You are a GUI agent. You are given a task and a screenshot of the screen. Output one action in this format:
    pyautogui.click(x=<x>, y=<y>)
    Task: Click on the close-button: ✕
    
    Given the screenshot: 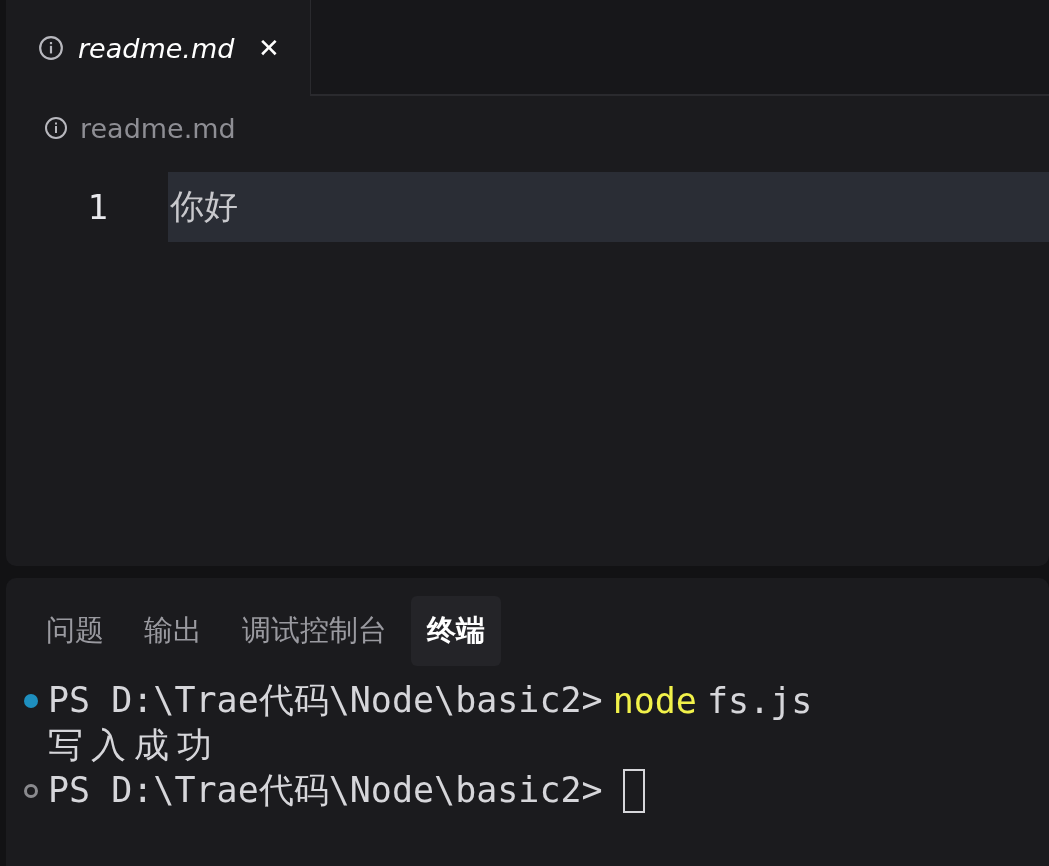 What is the action you would take?
    pyautogui.click(x=269, y=48)
    